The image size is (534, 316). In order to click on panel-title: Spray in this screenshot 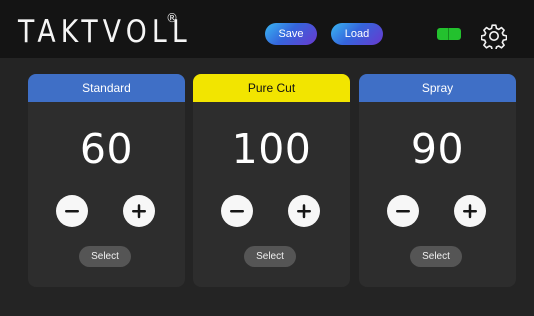, I will do `click(437, 88)`.